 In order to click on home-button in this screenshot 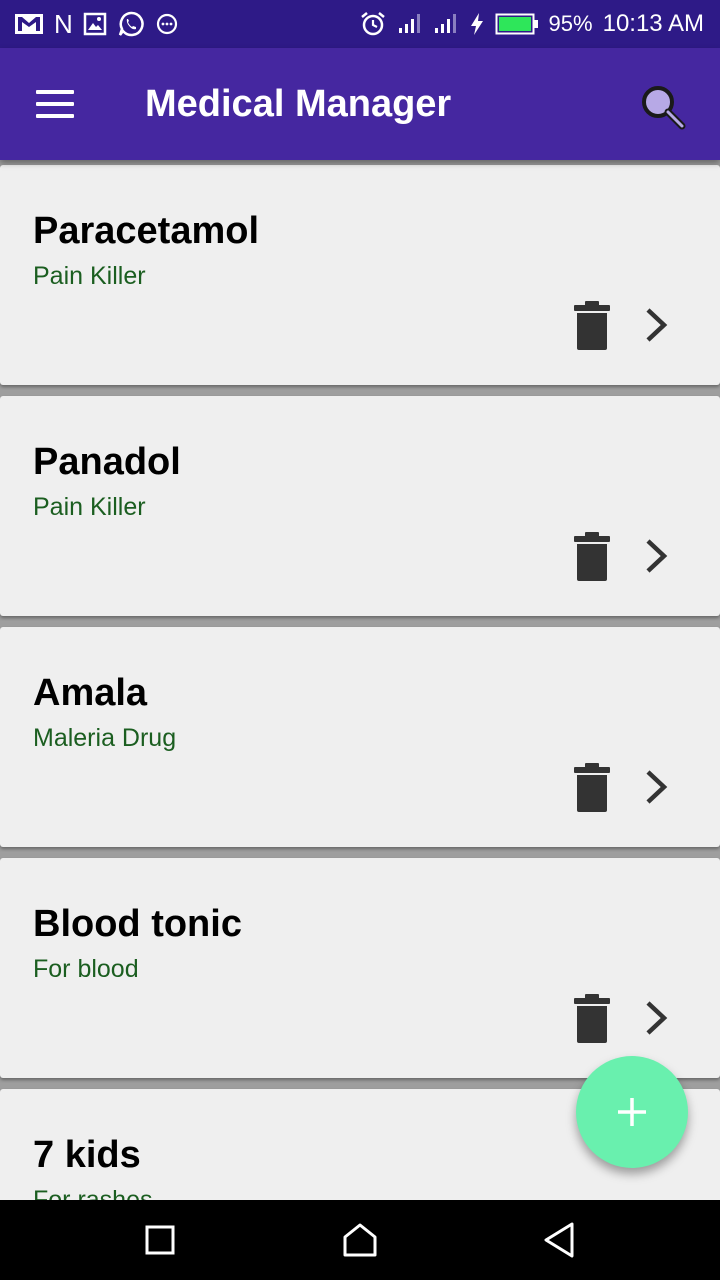, I will do `click(360, 1240)`.